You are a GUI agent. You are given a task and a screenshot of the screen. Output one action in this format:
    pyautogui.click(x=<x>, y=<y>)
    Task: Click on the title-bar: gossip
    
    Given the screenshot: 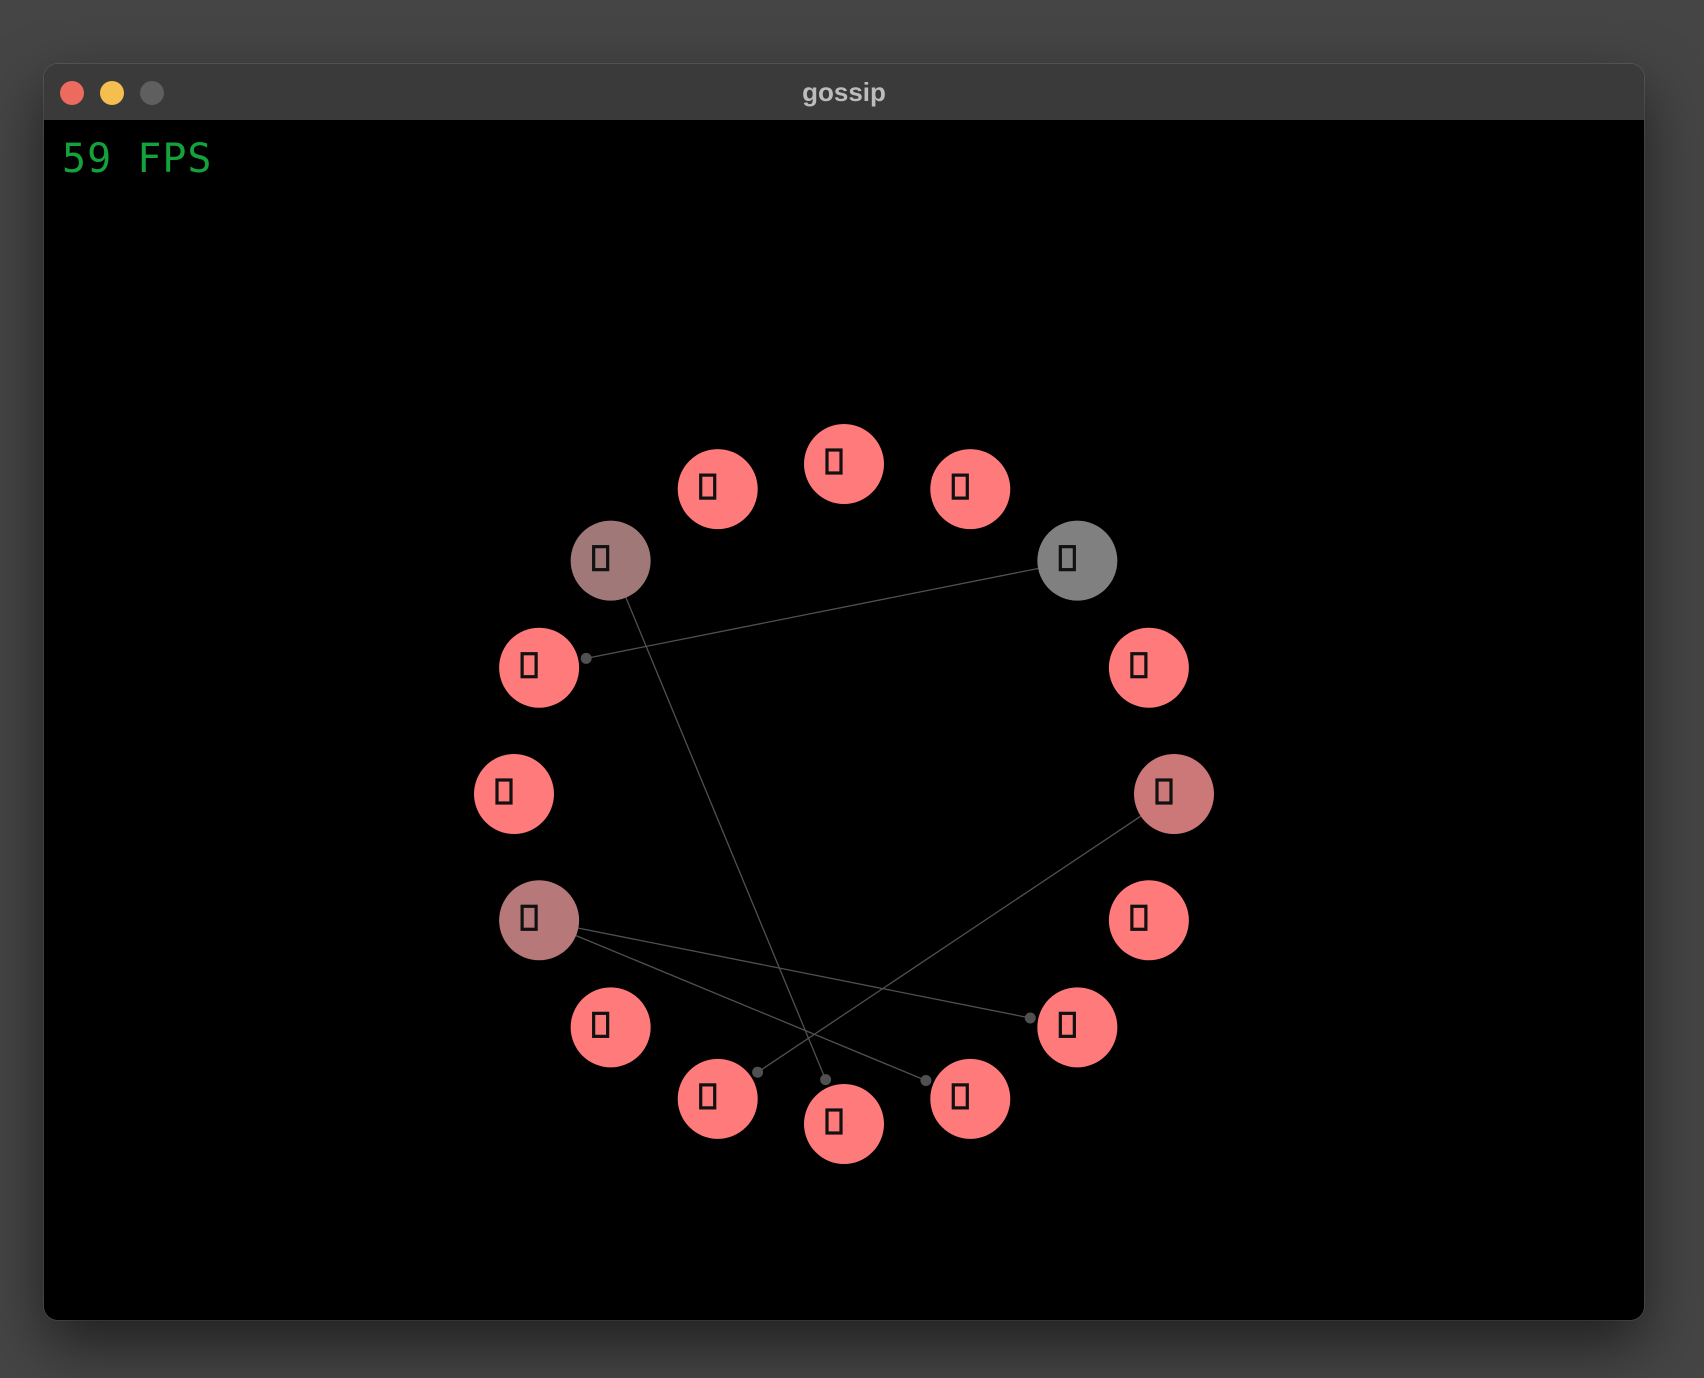 What is the action you would take?
    pyautogui.click(x=844, y=92)
    